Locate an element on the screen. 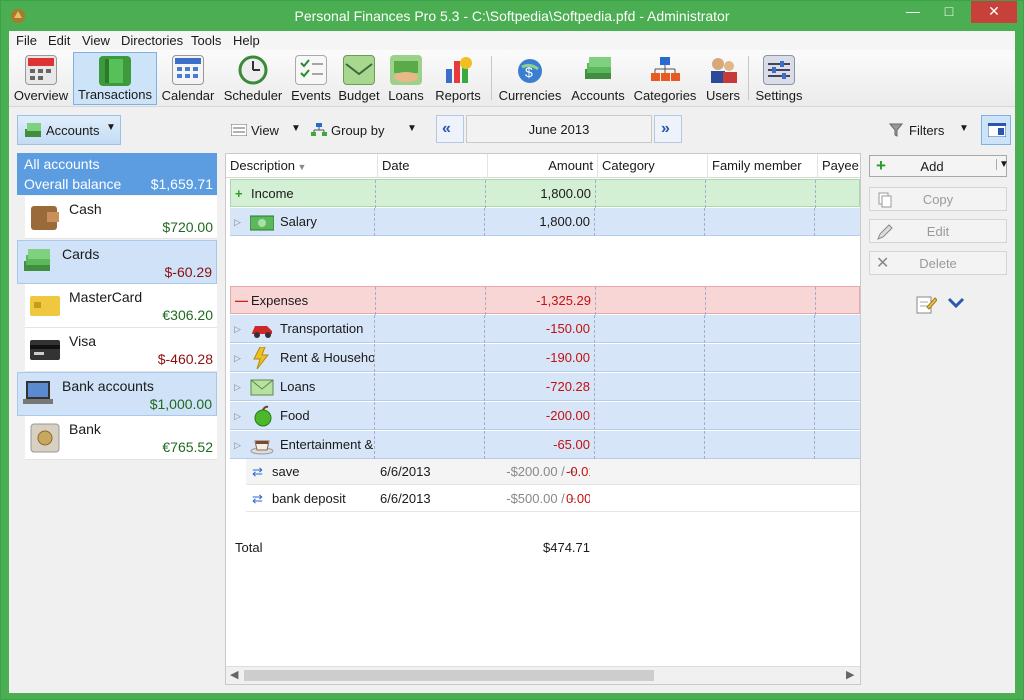 This screenshot has height=700, width=1024. account-item-bank: Bank €765.52 is located at coordinates (121, 438).